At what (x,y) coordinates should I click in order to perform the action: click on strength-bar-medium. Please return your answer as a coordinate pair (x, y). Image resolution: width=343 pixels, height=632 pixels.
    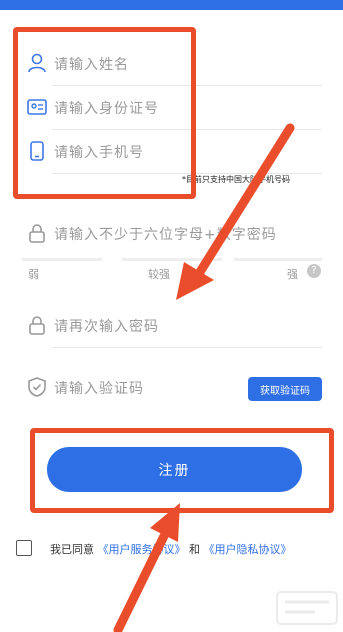
    Looking at the image, I should click on (172, 259).